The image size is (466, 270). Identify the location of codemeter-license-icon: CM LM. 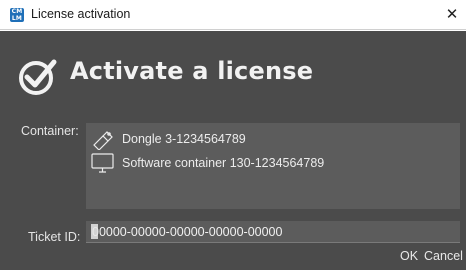
(17, 15).